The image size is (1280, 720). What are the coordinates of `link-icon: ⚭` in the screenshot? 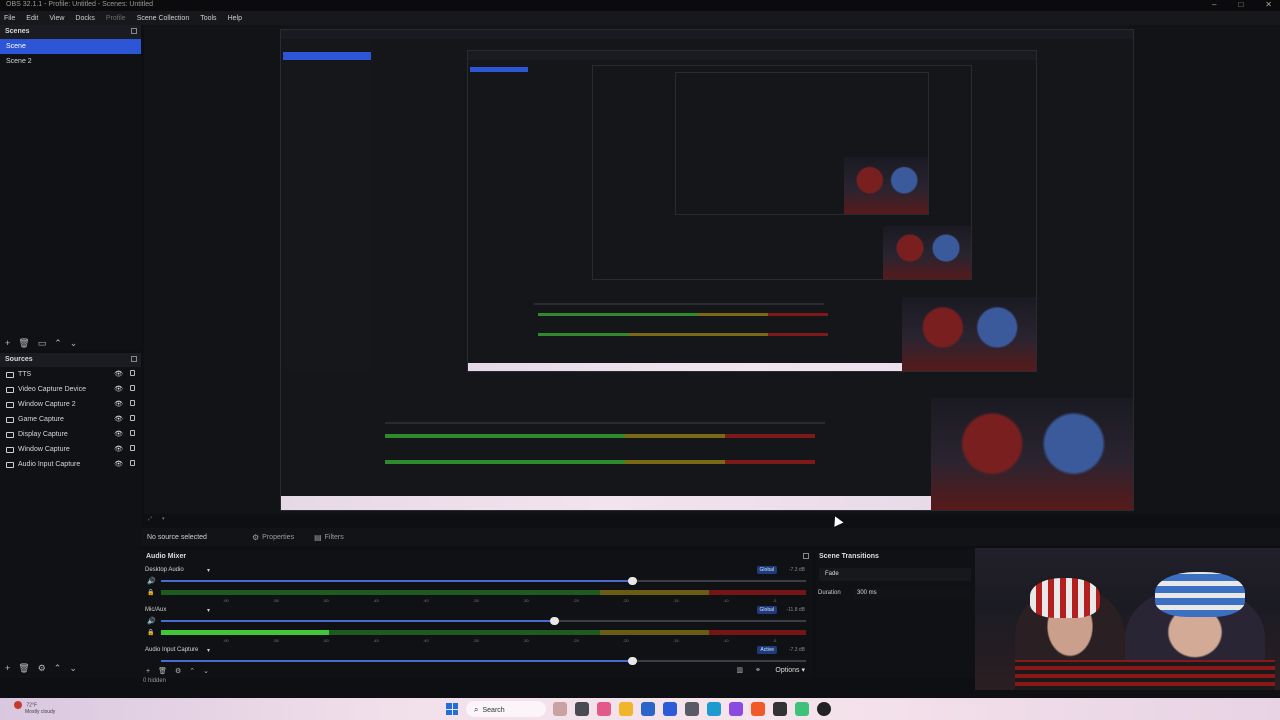 It's located at (758, 670).